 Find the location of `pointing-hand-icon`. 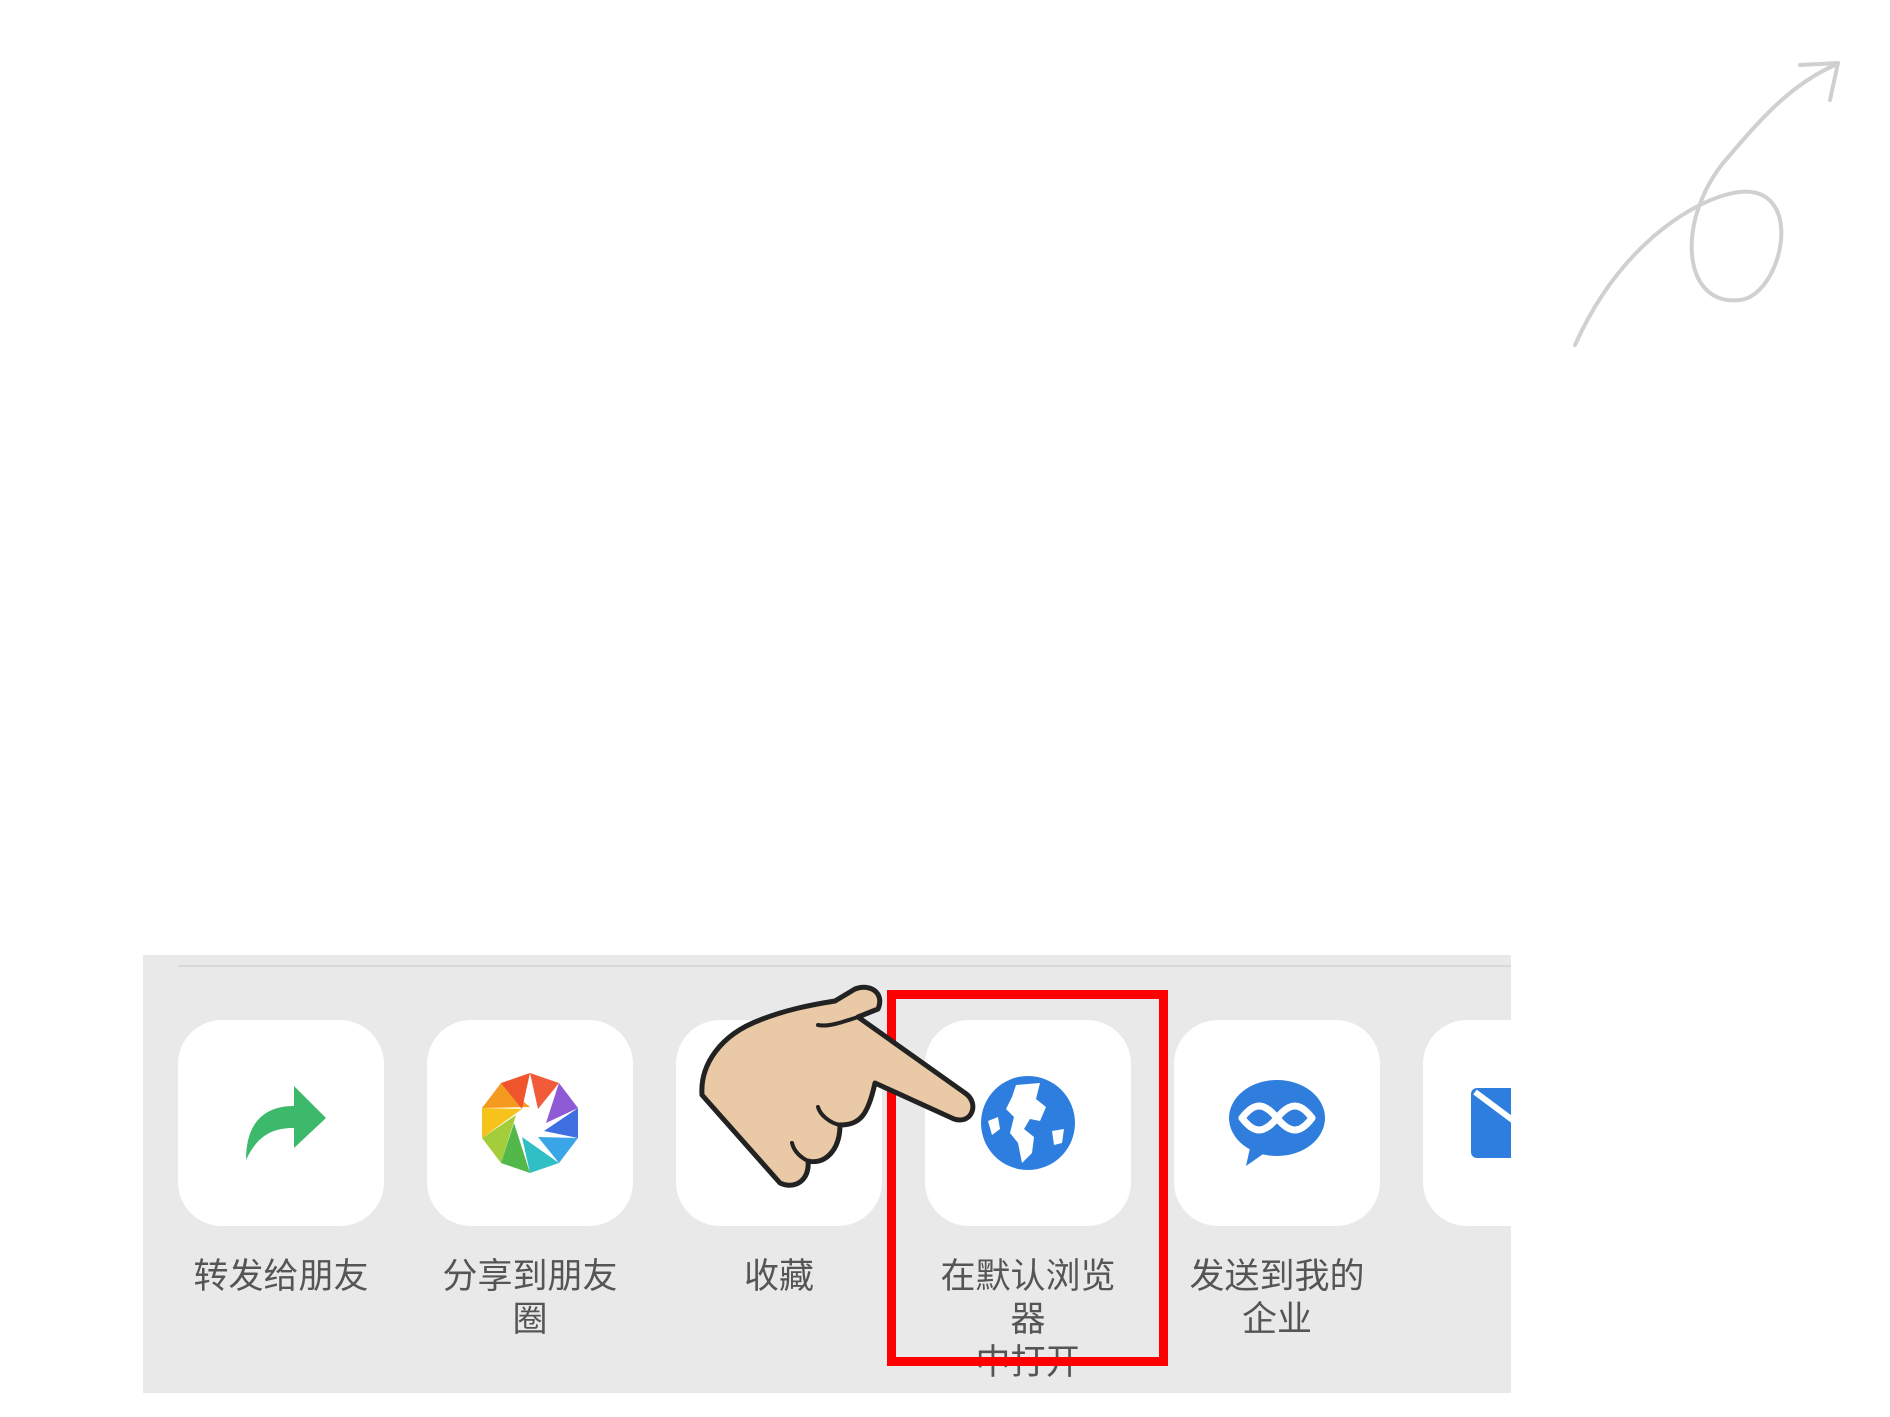

pointing-hand-icon is located at coordinates (837, 1086).